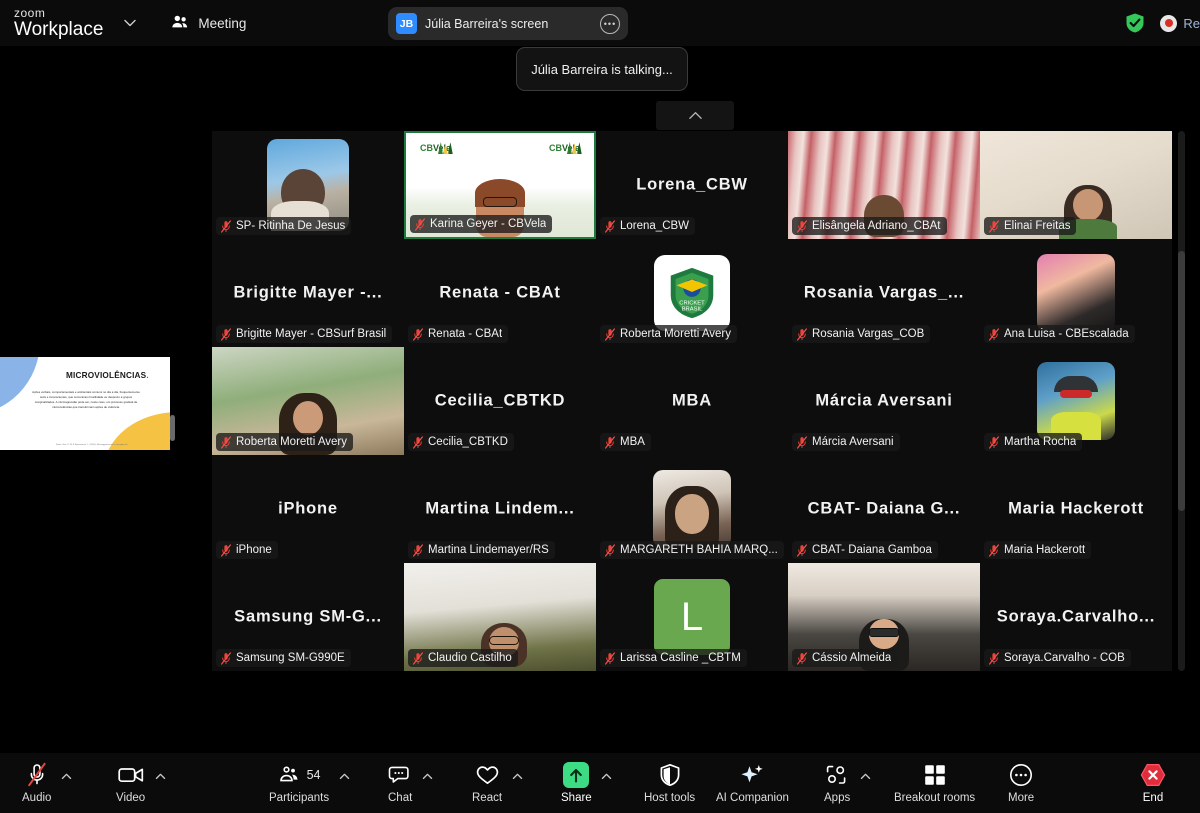 This screenshot has width=1200, height=813. I want to click on toolbar-breakout-rooms-button: Breakout rooms, so click(934, 783).